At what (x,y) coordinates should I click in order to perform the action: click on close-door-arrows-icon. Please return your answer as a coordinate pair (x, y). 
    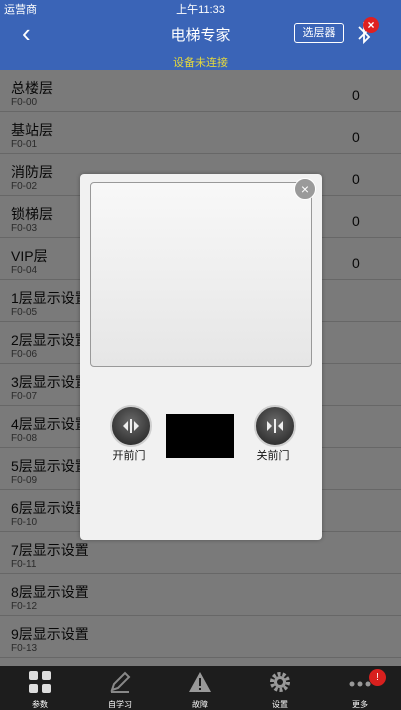
    Looking at the image, I should click on (275, 426).